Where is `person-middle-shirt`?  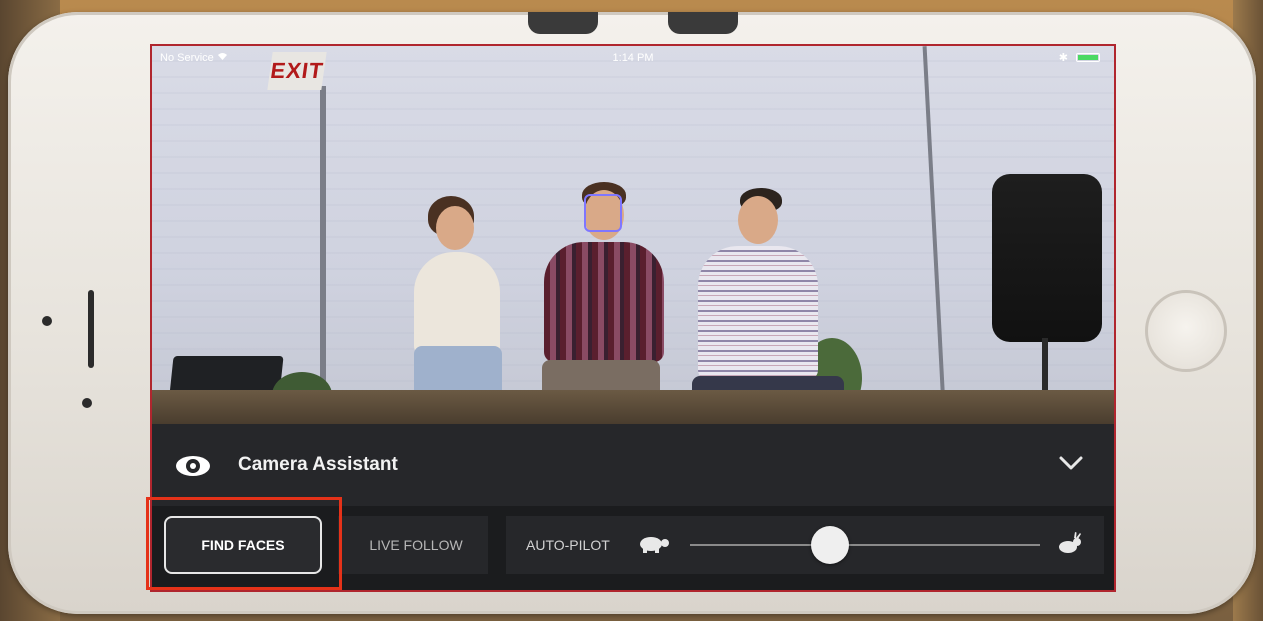 person-middle-shirt is located at coordinates (604, 302).